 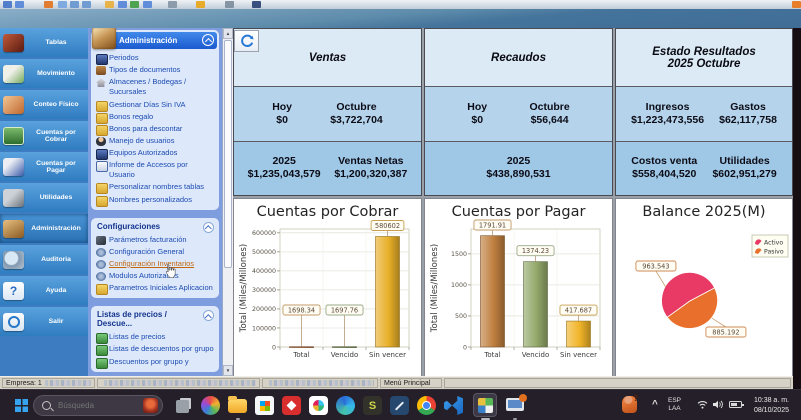 What do you see at coordinates (320, 383) in the screenshot?
I see `status-segment` at bounding box center [320, 383].